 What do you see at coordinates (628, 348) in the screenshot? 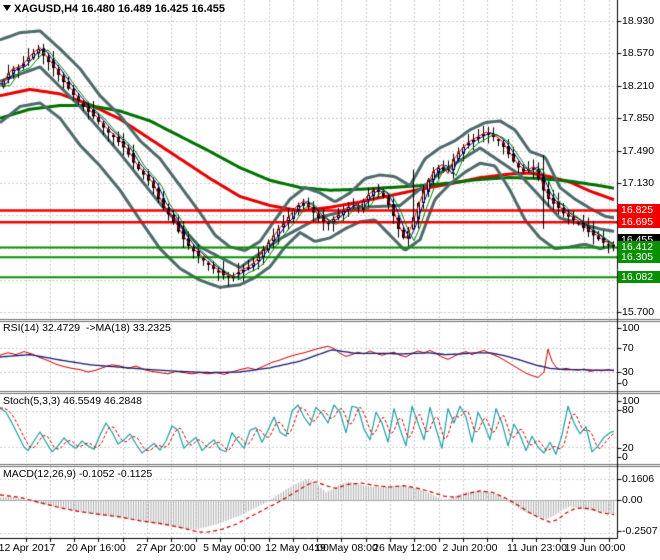
I see `indicator-axis-label: 70` at bounding box center [628, 348].